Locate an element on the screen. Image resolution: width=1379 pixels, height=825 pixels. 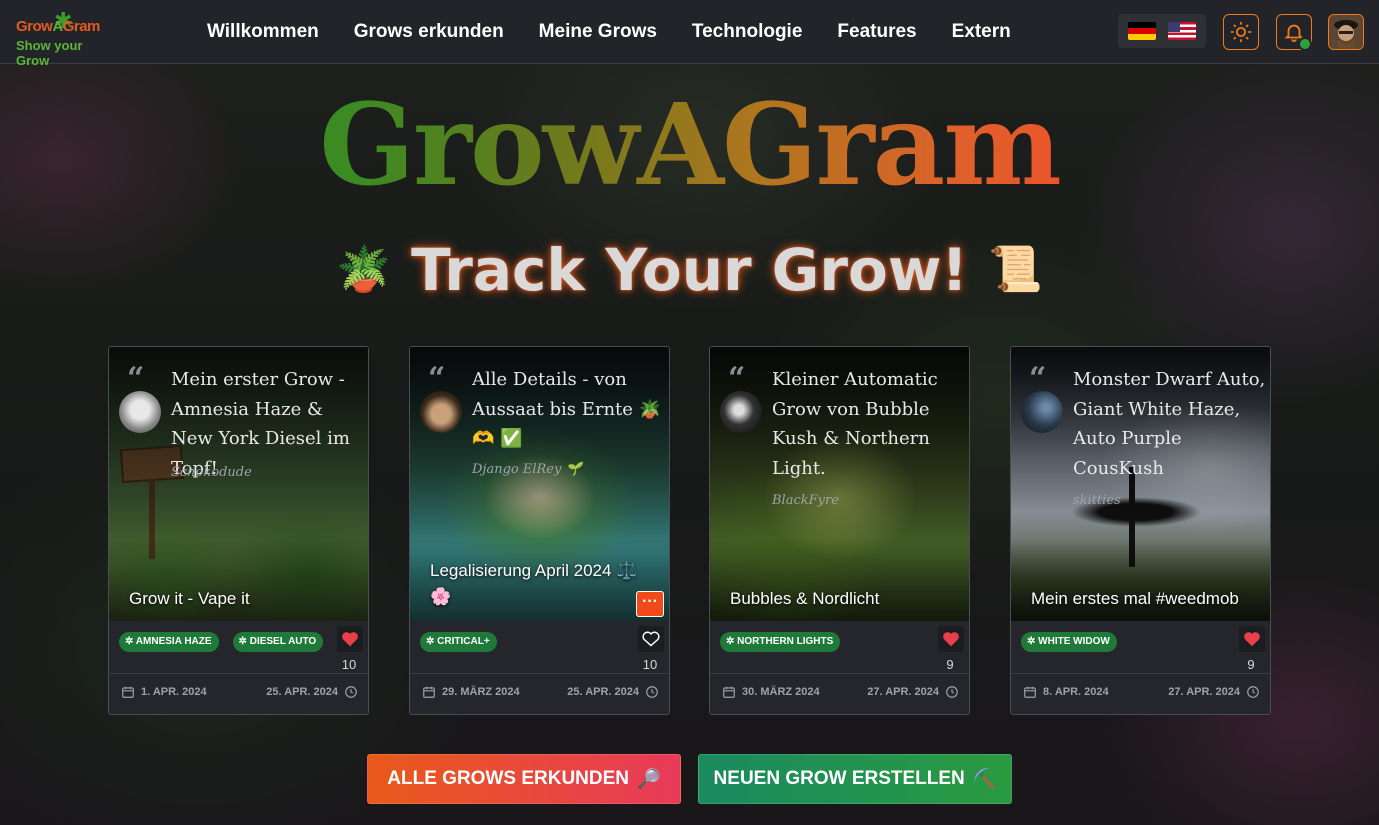
language-switcher is located at coordinates (1162, 31).